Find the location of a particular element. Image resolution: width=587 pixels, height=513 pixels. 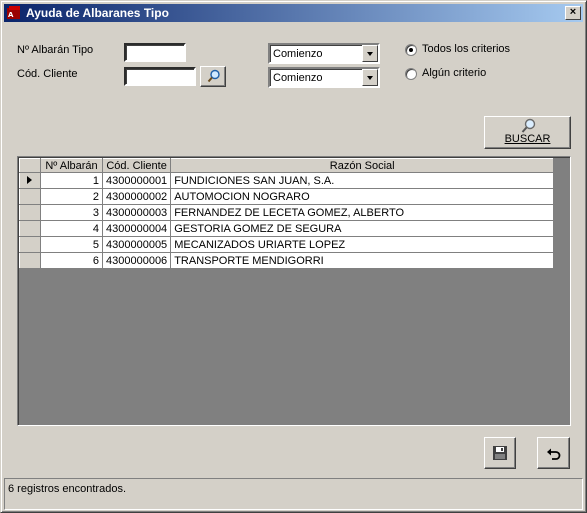

cliente-lookup-button is located at coordinates (213, 76).